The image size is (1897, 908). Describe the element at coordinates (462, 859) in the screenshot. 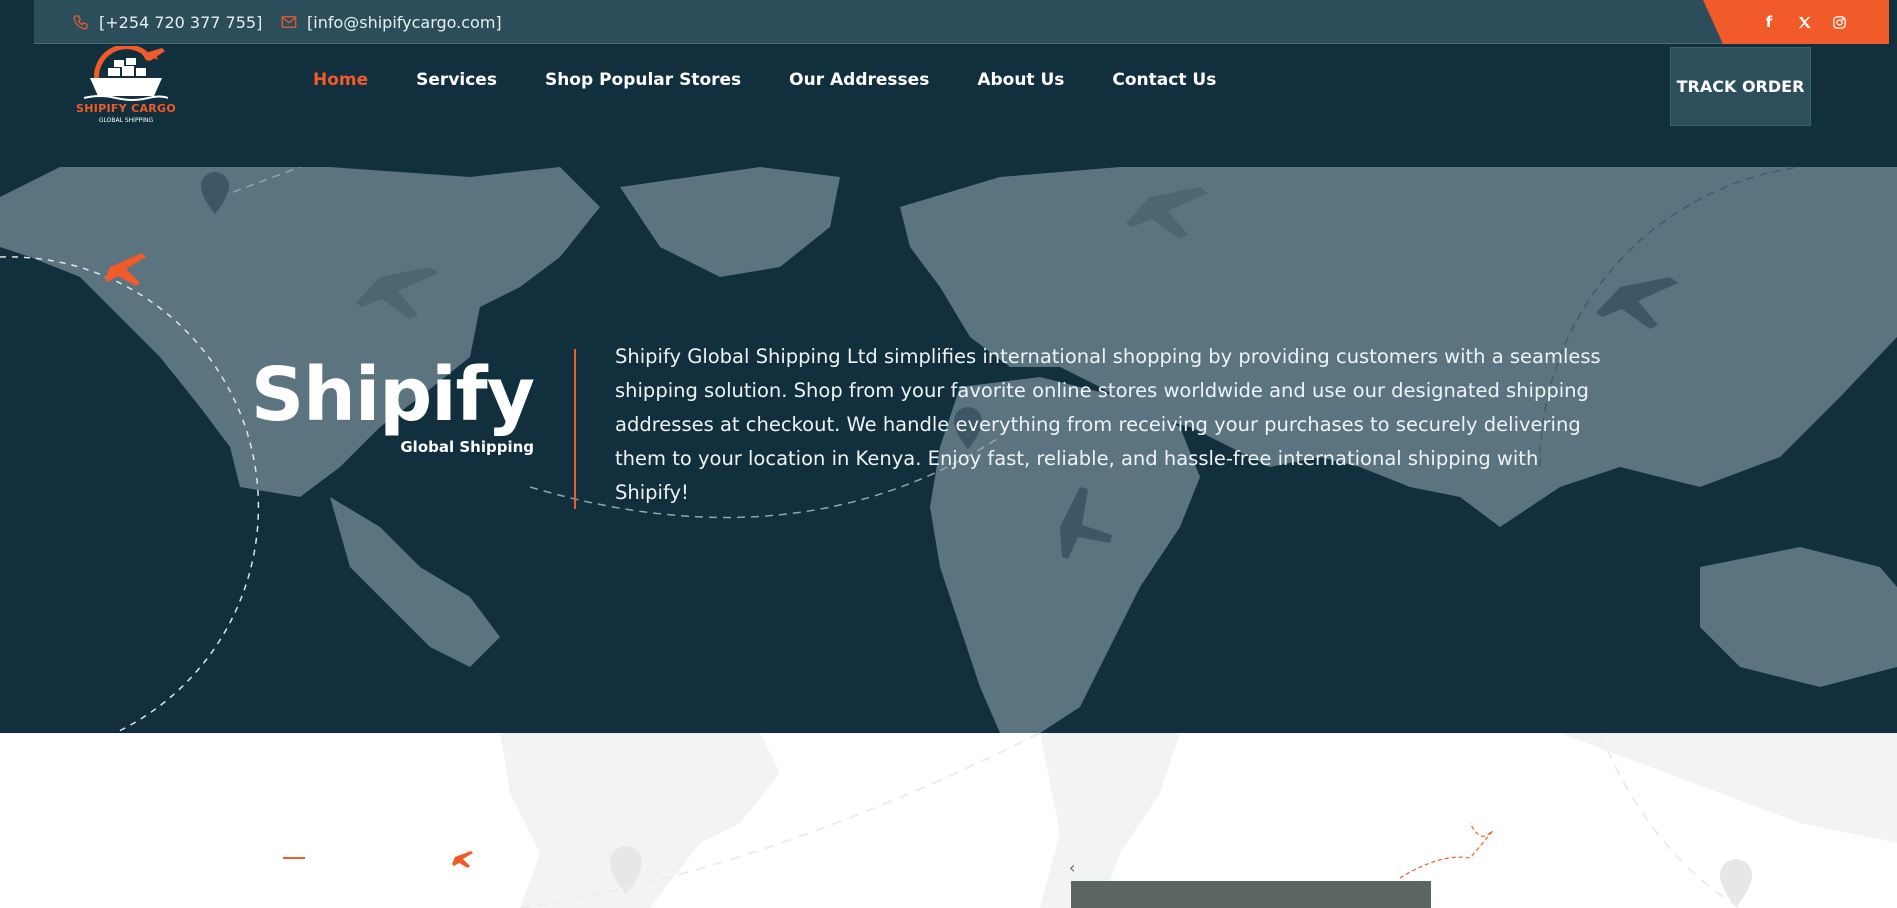

I see `small-plane-icon` at that location.